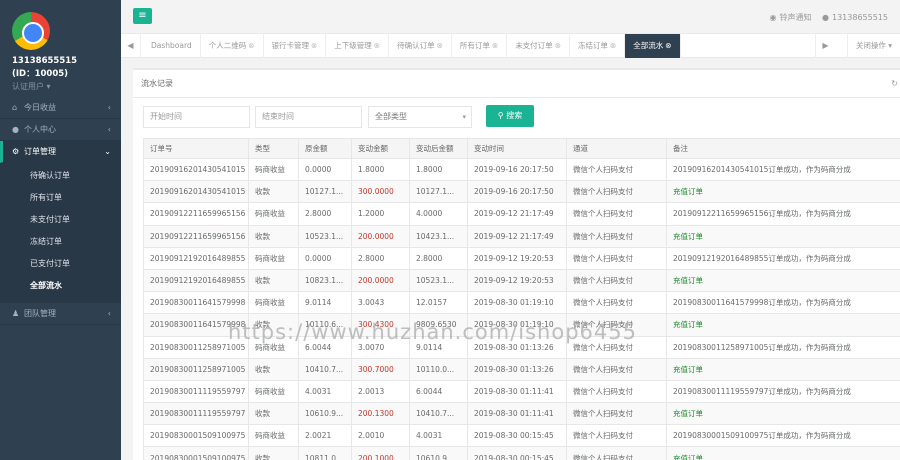 The width and height of the screenshot is (900, 460). I want to click on end-time-input: 结束时间, so click(308, 117).